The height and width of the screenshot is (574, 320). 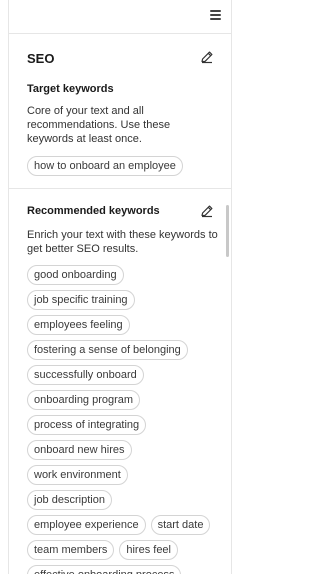 I want to click on keyword-chip: effective onboarding process, so click(x=104, y=569).